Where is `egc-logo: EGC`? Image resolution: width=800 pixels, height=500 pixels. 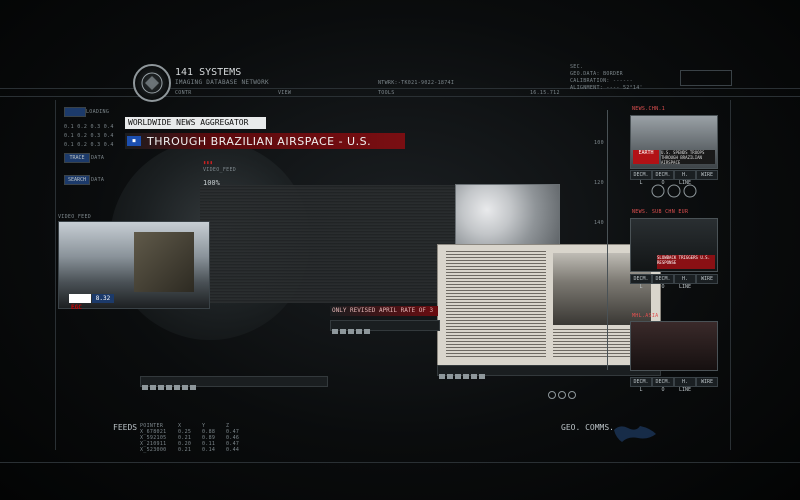 egc-logo: EGC is located at coordinates (80, 302).